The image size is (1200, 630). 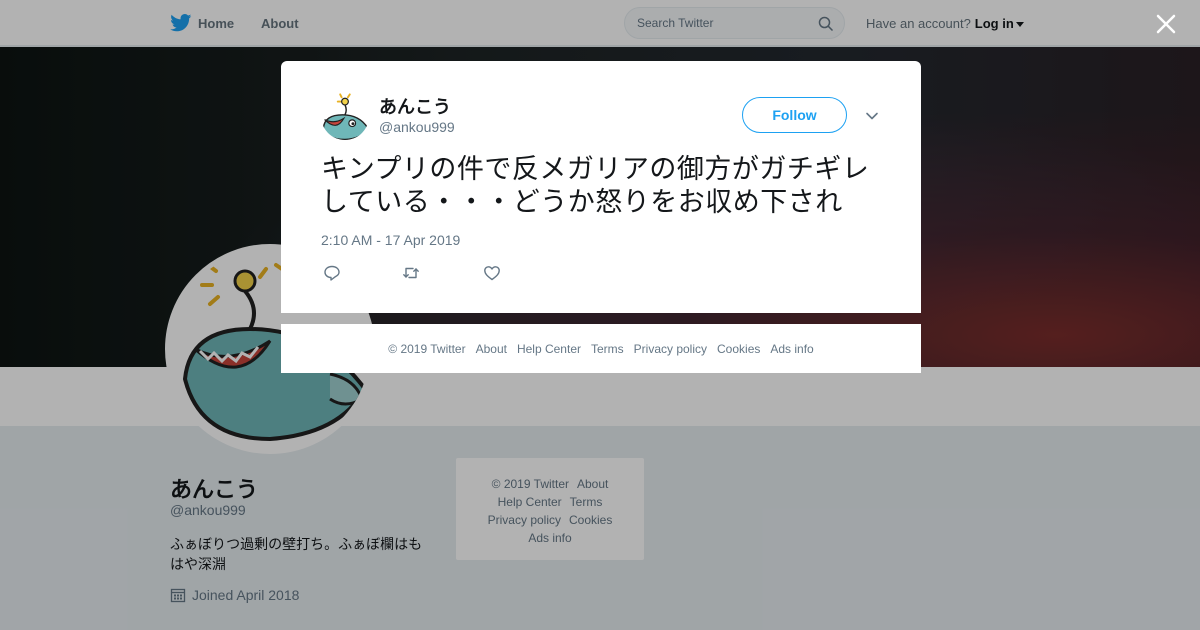 What do you see at coordinates (390, 240) in the screenshot?
I see `tweet-timestamp: 2:10 AM - 17 Apr 2019` at bounding box center [390, 240].